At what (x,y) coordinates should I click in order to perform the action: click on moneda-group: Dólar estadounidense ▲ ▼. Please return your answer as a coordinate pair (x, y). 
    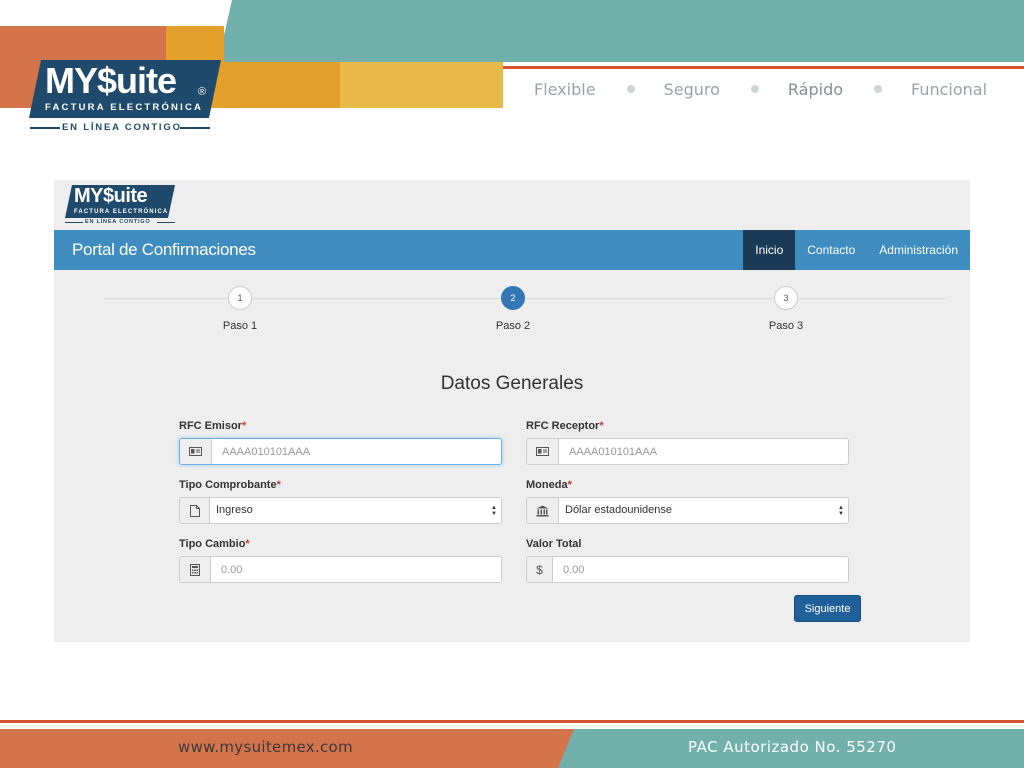
    Looking at the image, I should click on (687, 510).